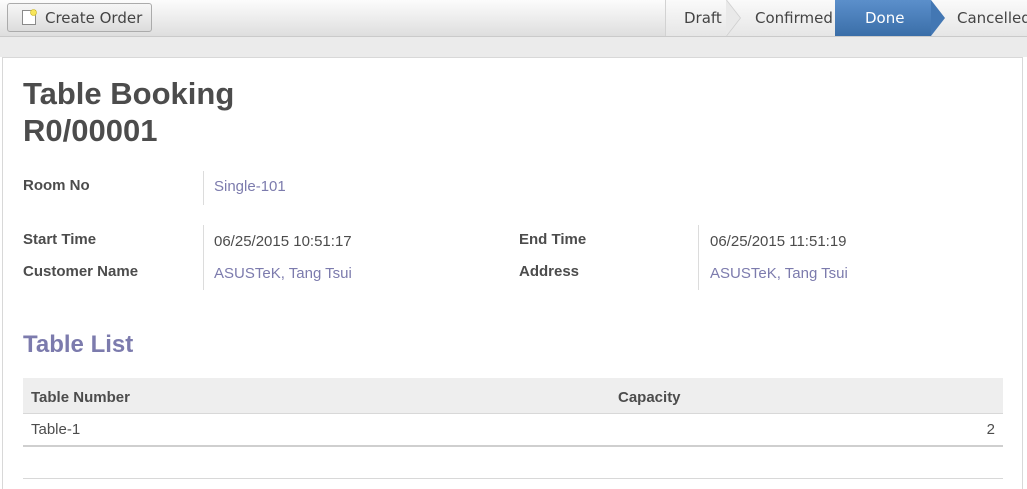 The height and width of the screenshot is (489, 1027). Describe the element at coordinates (81, 271) in the screenshot. I see `customer-name-label: Customer Name` at that location.